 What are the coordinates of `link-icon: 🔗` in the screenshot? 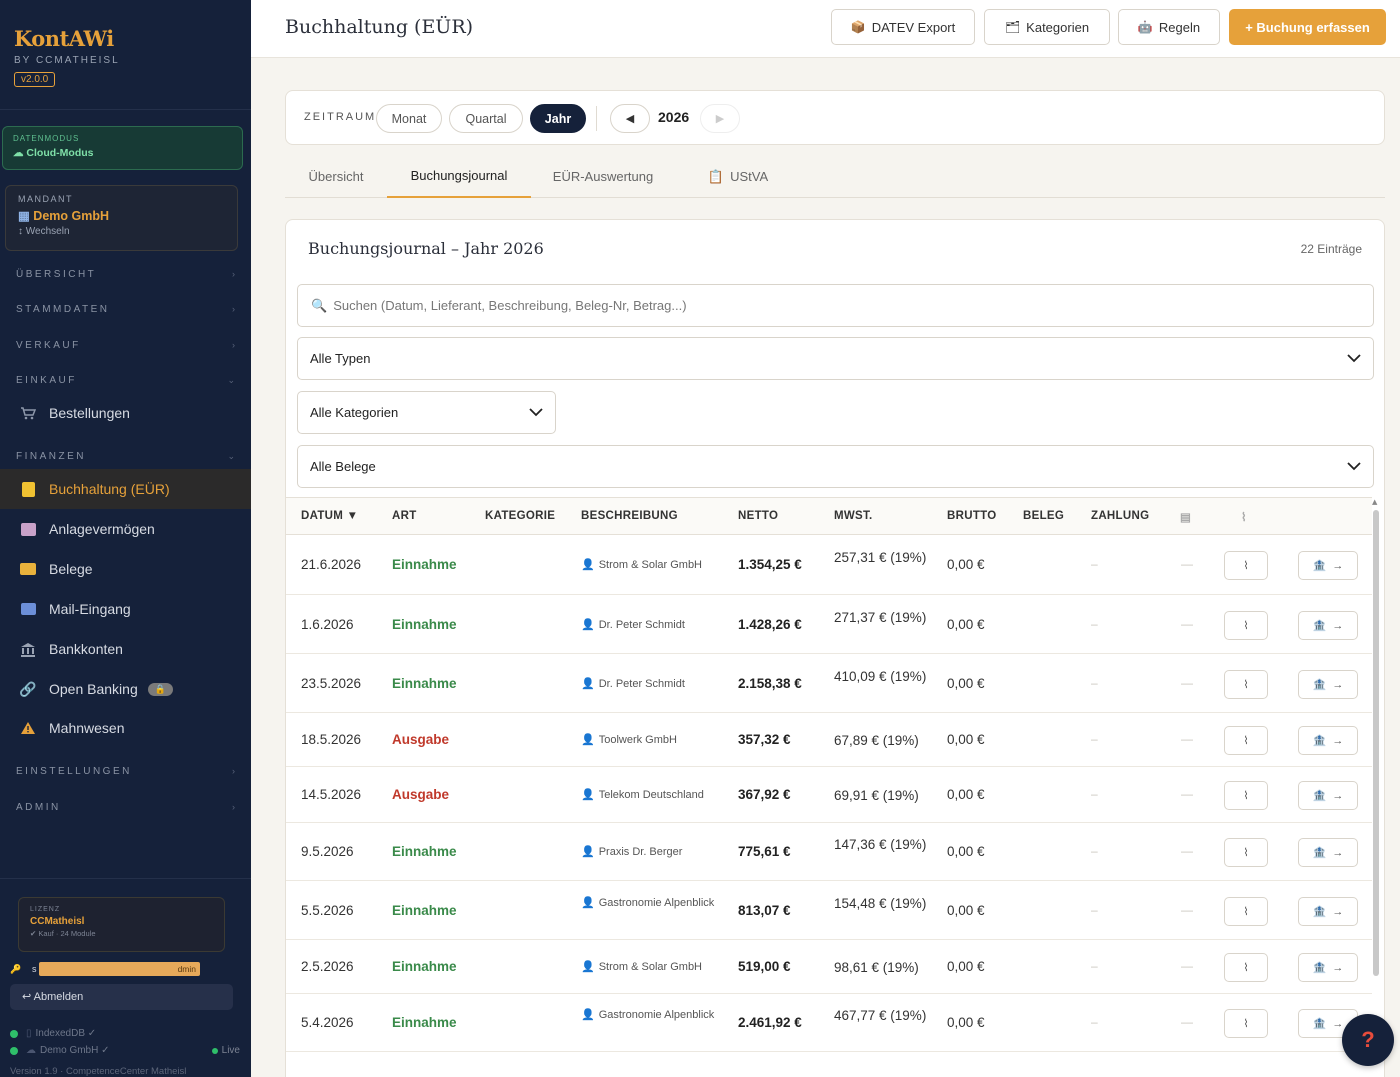 It's located at (28, 688).